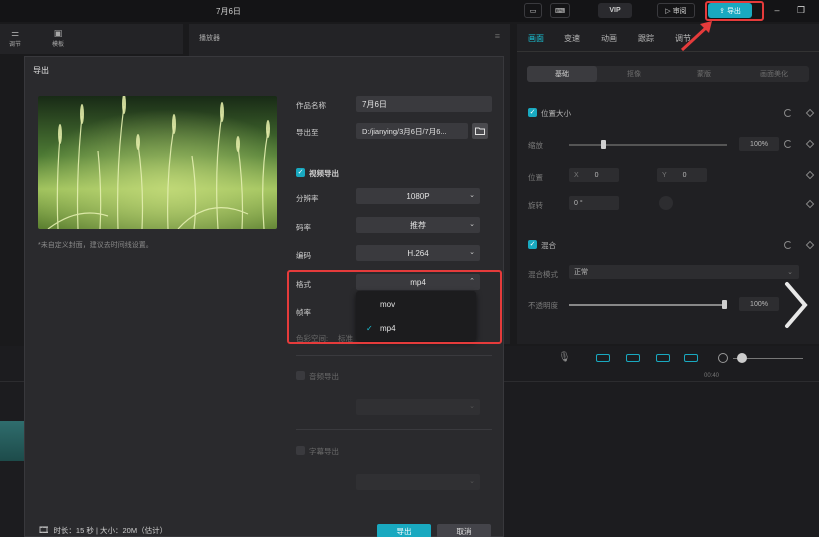  Describe the element at coordinates (58, 33) in the screenshot. I see `template-icon: ▣` at that location.